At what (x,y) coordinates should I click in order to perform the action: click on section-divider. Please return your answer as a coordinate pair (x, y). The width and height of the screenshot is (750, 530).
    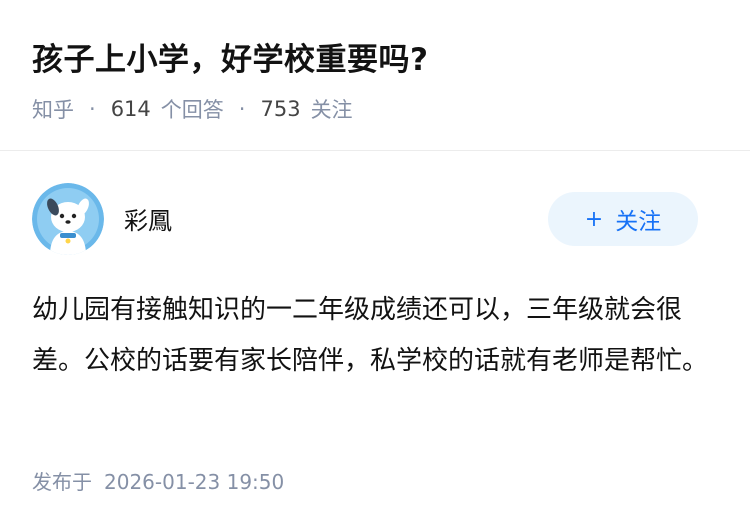
    Looking at the image, I should click on (375, 150).